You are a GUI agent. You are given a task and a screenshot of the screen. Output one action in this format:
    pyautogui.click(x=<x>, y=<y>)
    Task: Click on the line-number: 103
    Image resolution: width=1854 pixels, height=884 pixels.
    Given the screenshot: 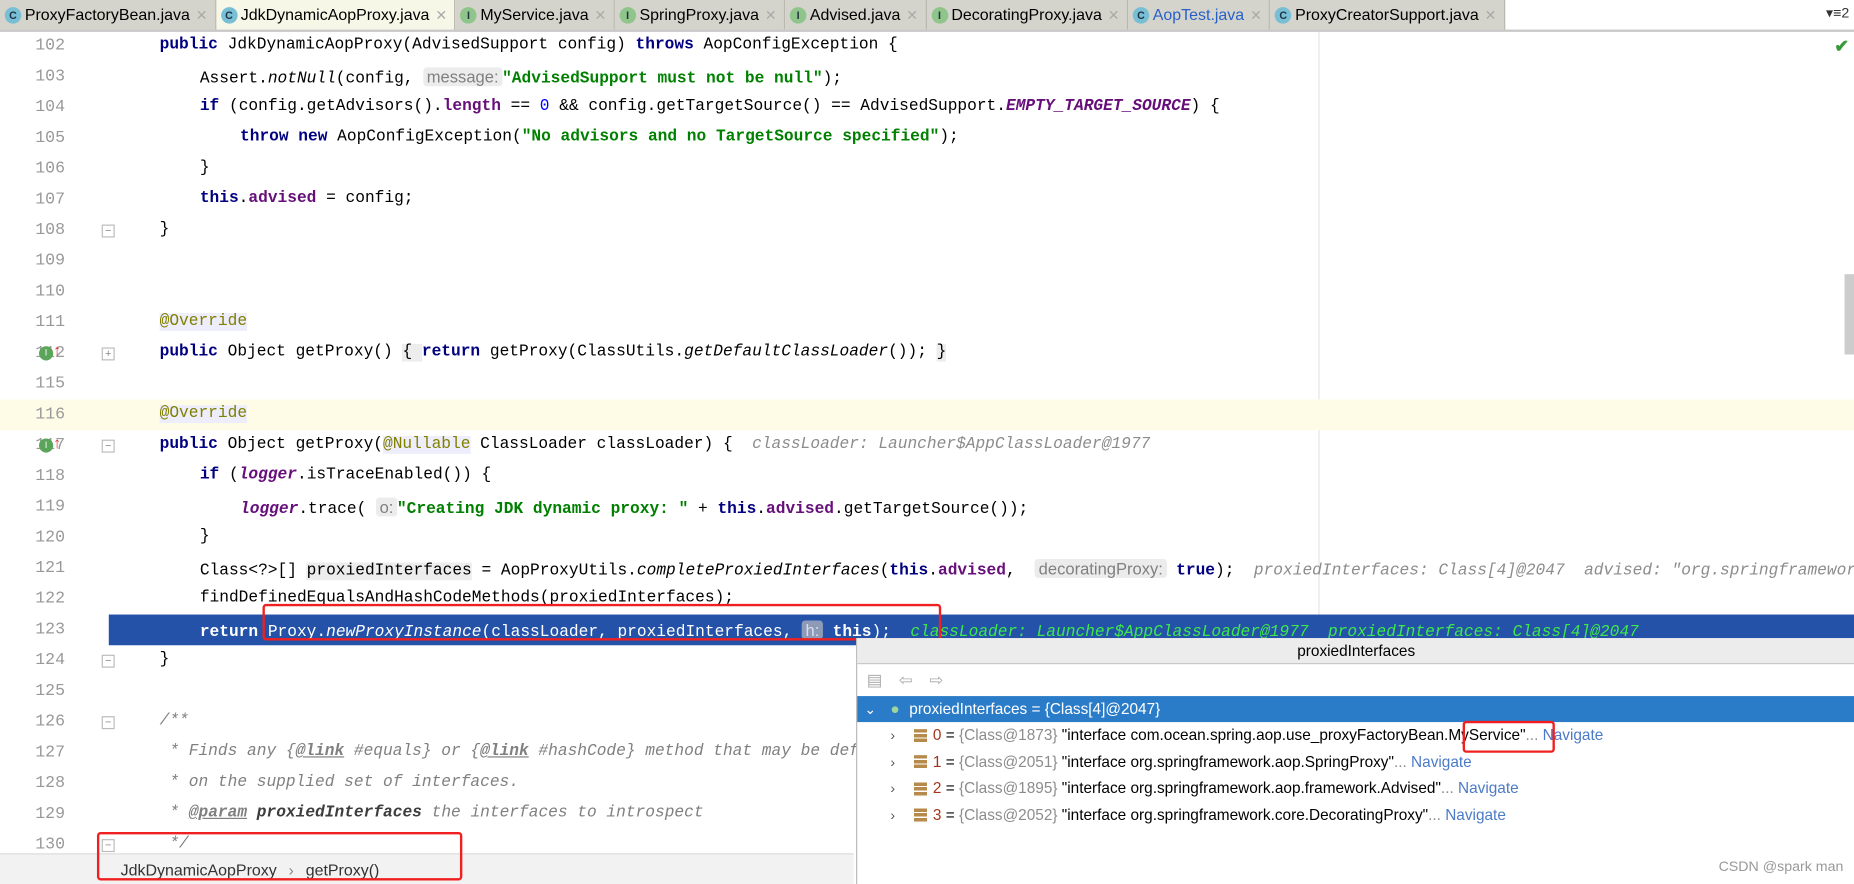 What is the action you would take?
    pyautogui.click(x=32, y=76)
    